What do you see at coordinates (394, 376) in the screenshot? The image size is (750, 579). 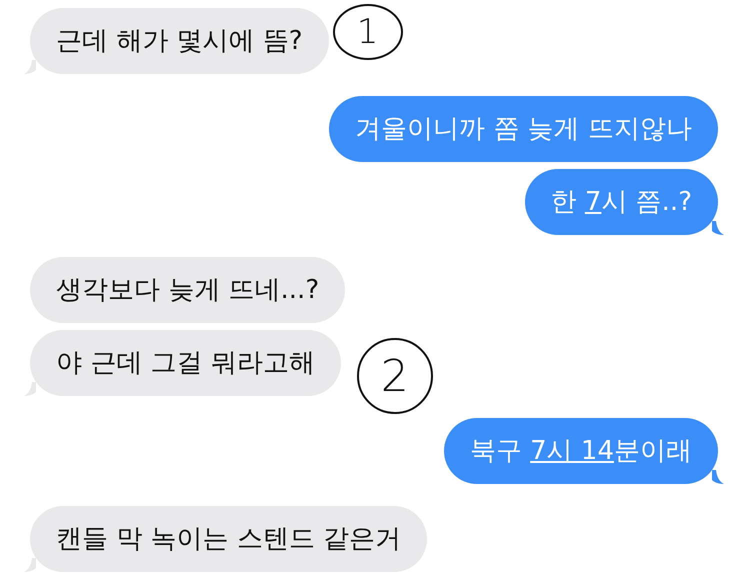 I see `circled-number: 2` at bounding box center [394, 376].